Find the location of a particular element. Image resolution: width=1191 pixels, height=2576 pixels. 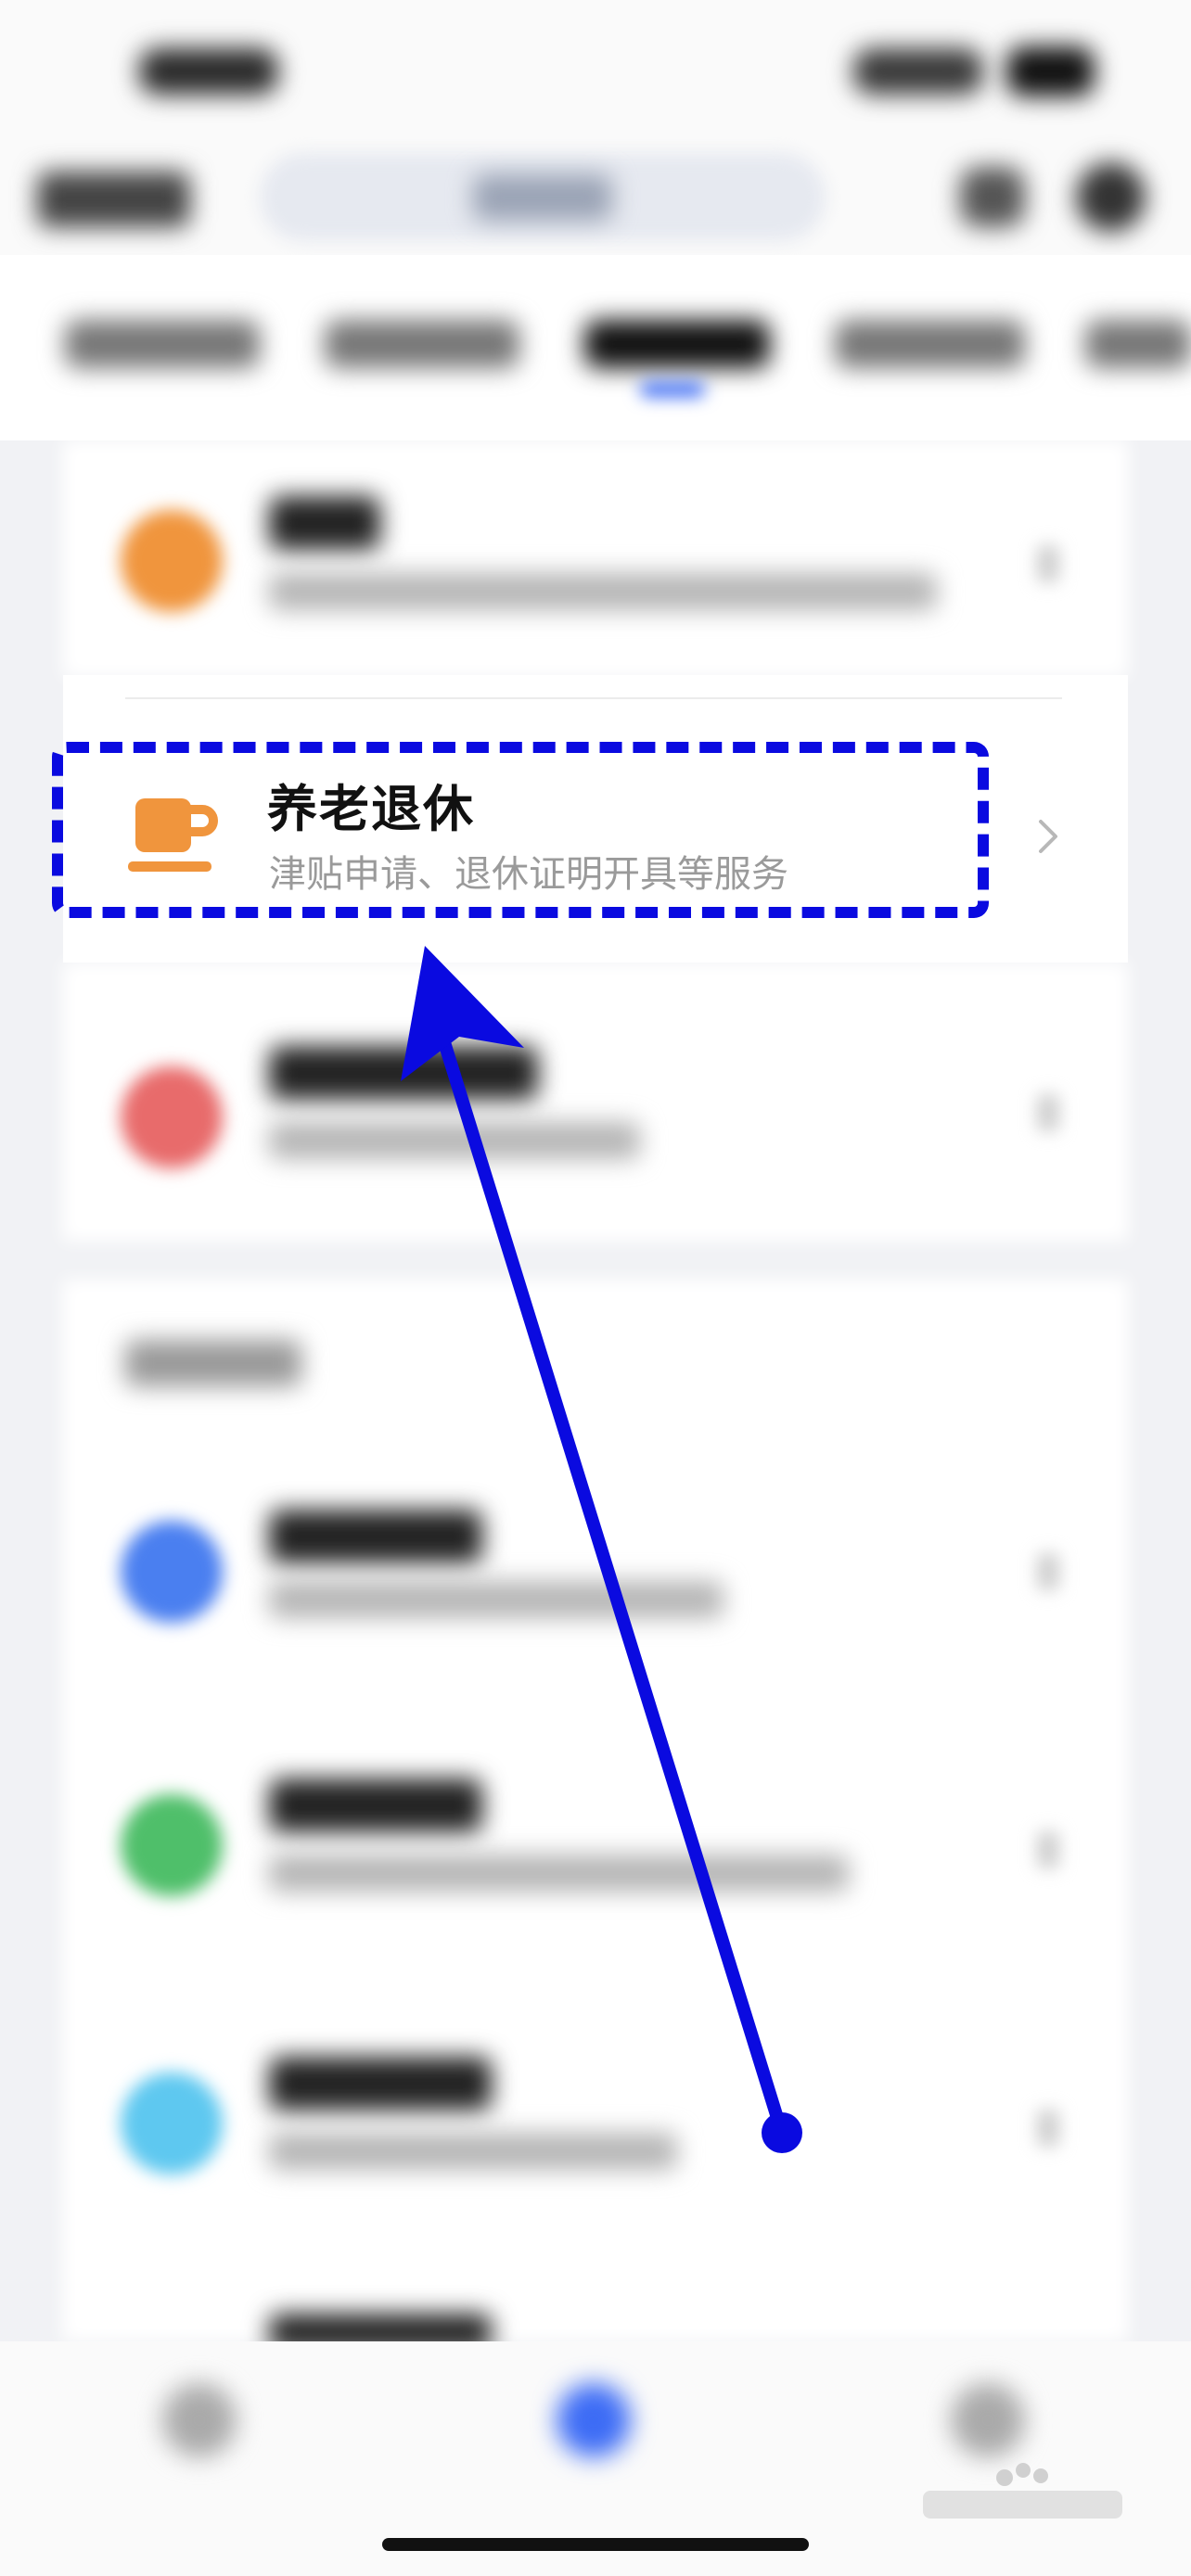

home-indicator is located at coordinates (595, 2544).